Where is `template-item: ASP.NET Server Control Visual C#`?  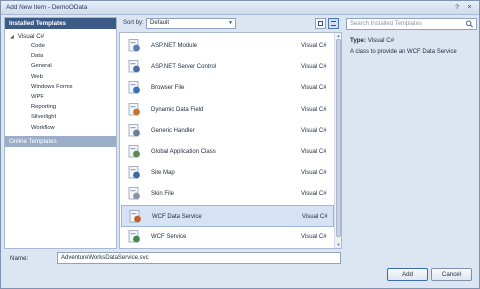
template-item: ASP.NET Server Control Visual C# is located at coordinates (227, 67).